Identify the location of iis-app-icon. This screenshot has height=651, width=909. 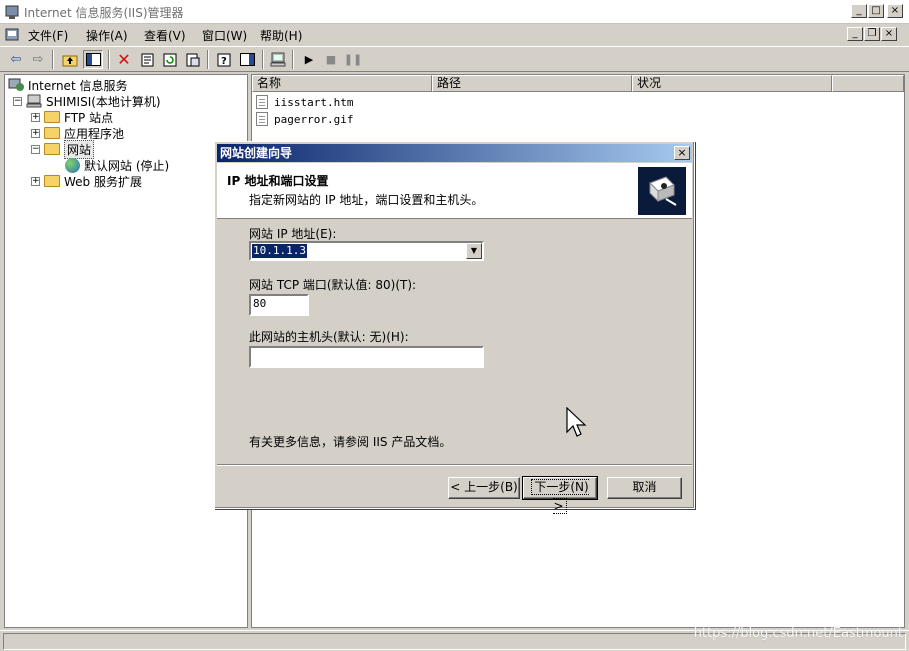
(12, 12).